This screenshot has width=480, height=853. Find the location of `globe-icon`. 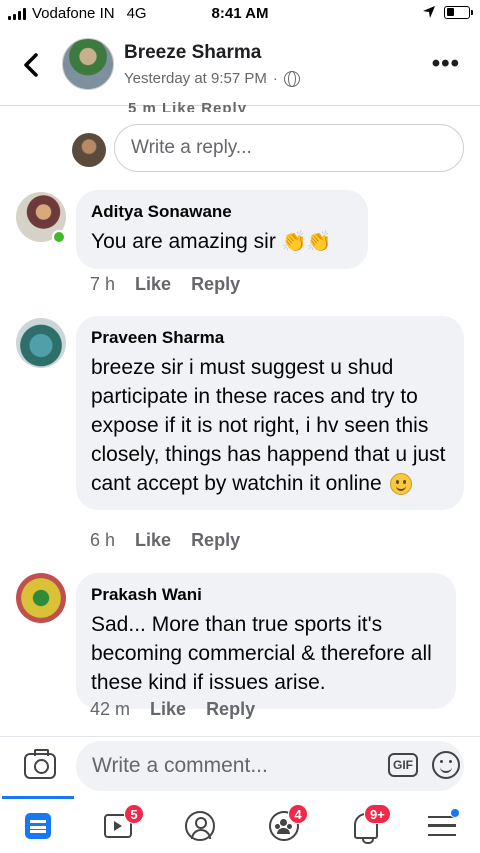

globe-icon is located at coordinates (291, 78).